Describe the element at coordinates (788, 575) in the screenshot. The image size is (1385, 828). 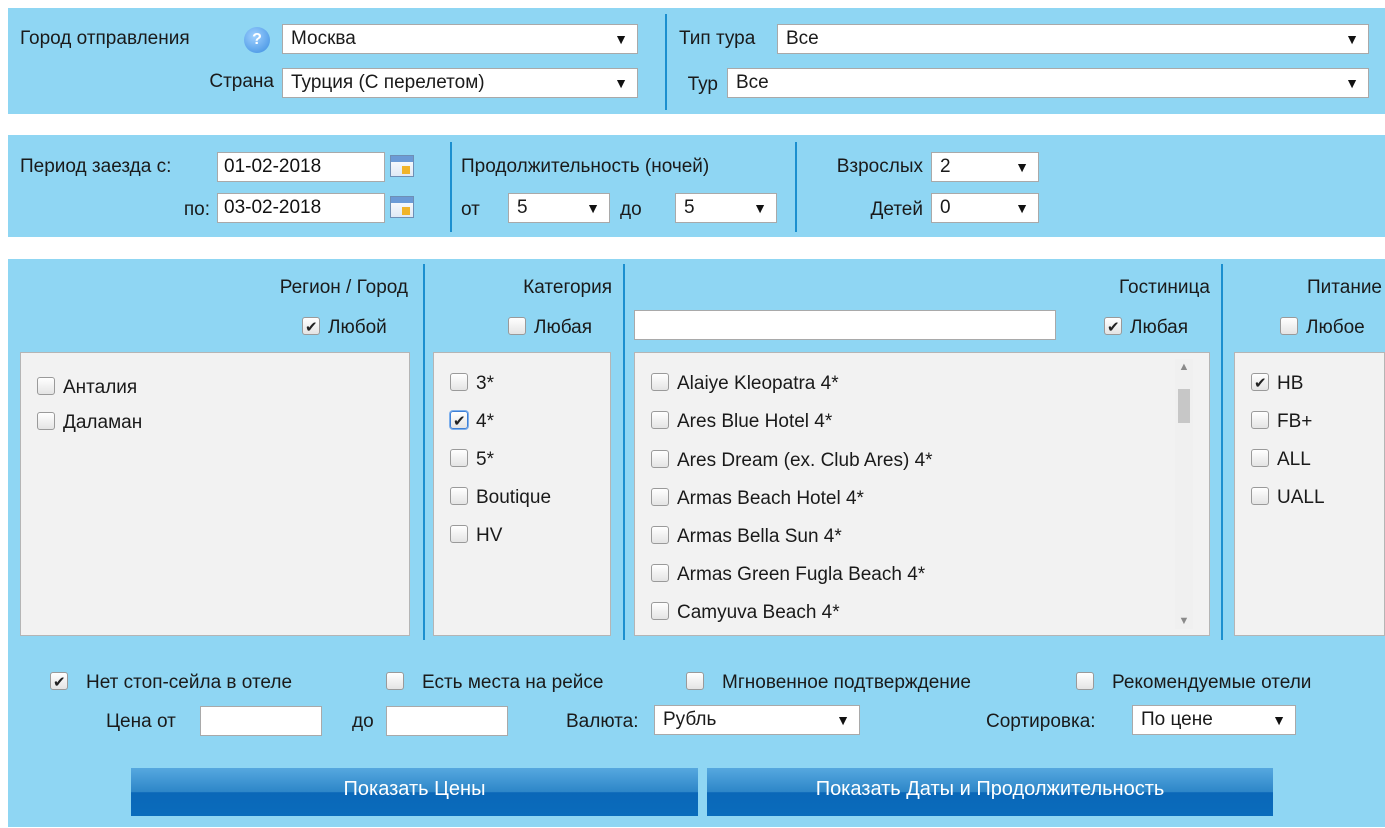
I see `list-item: Armas Green Fugla Beach 4*` at that location.